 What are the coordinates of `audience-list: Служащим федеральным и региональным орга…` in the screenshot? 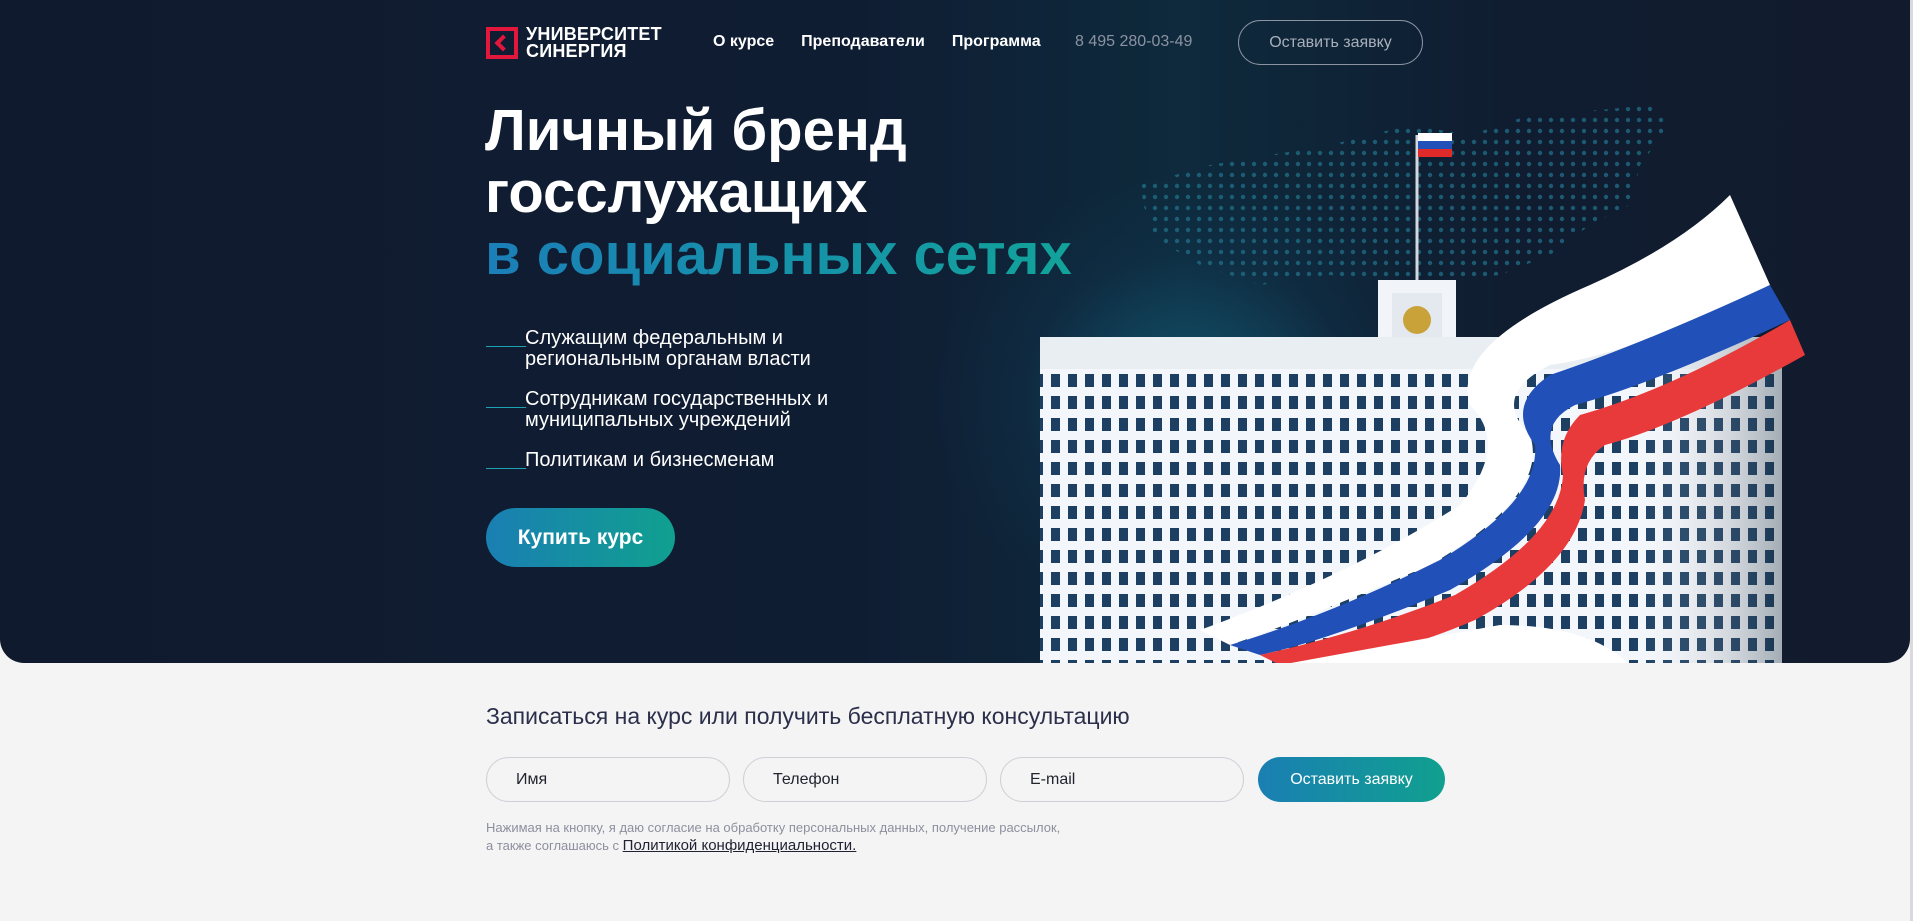 It's located at (696, 409).